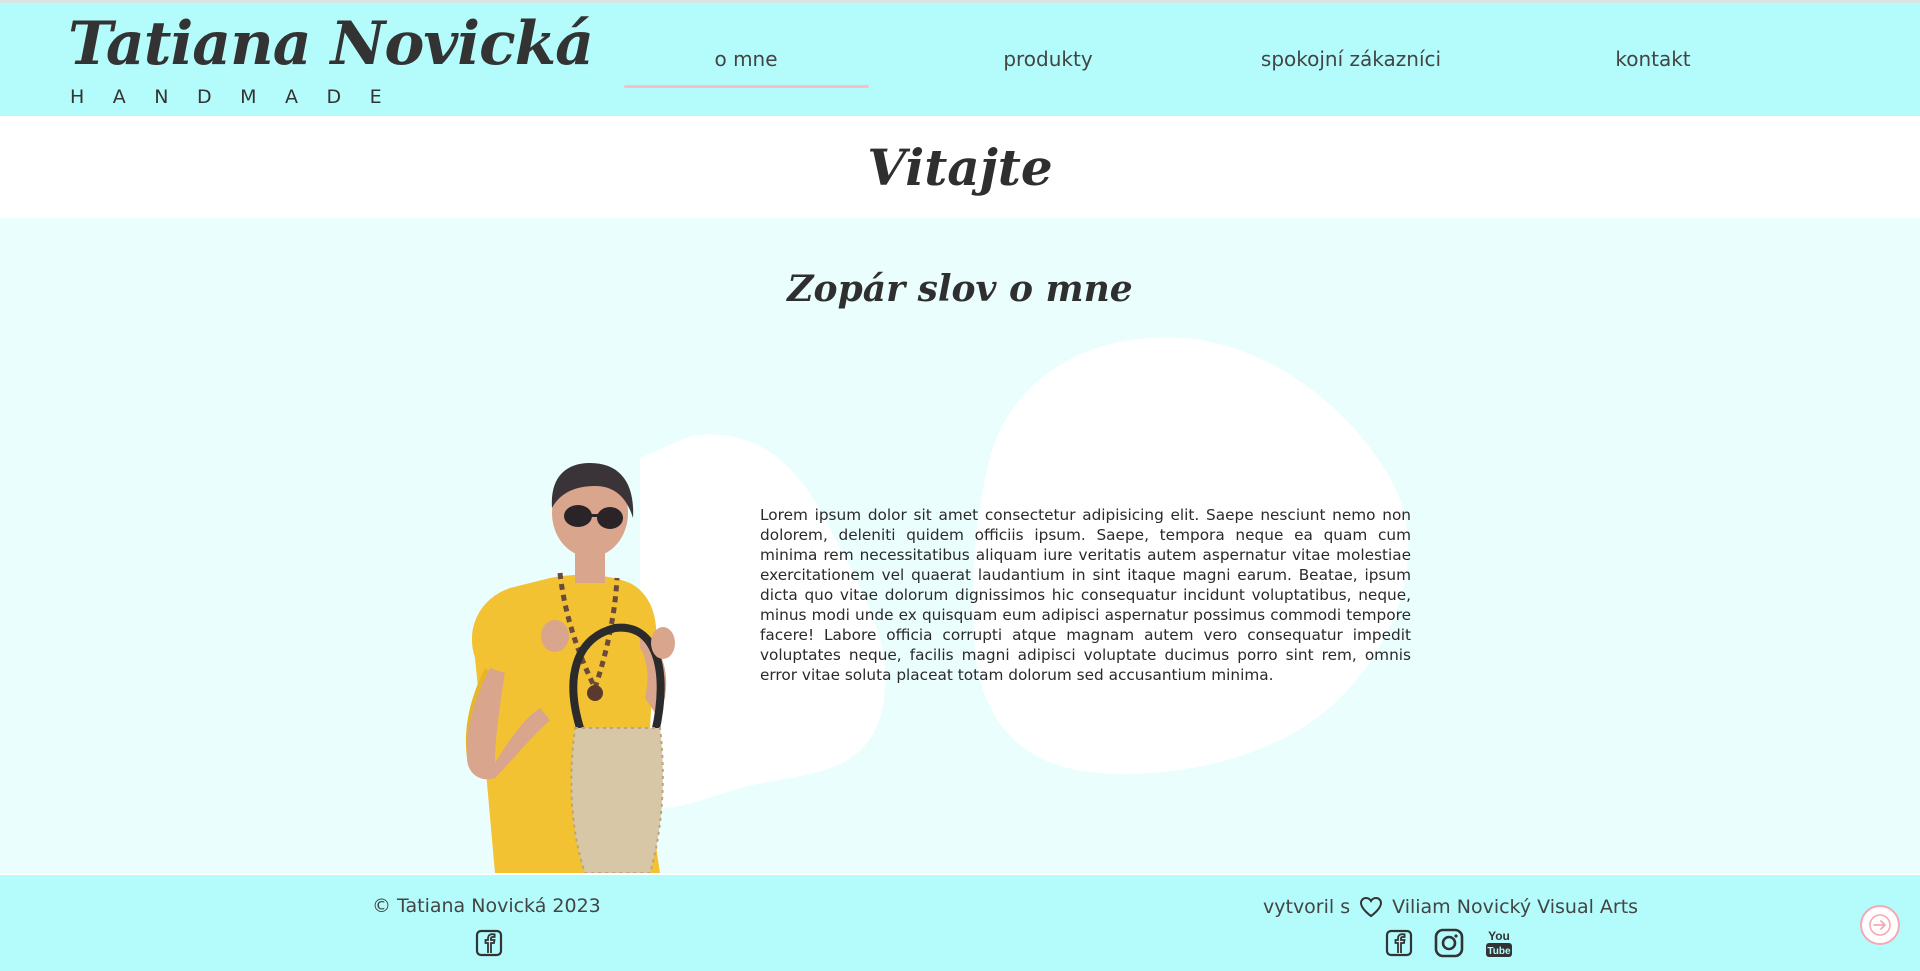 This screenshot has height=971, width=1920. I want to click on credit-name: Viliam Novický Visual Arts, so click(1515, 907).